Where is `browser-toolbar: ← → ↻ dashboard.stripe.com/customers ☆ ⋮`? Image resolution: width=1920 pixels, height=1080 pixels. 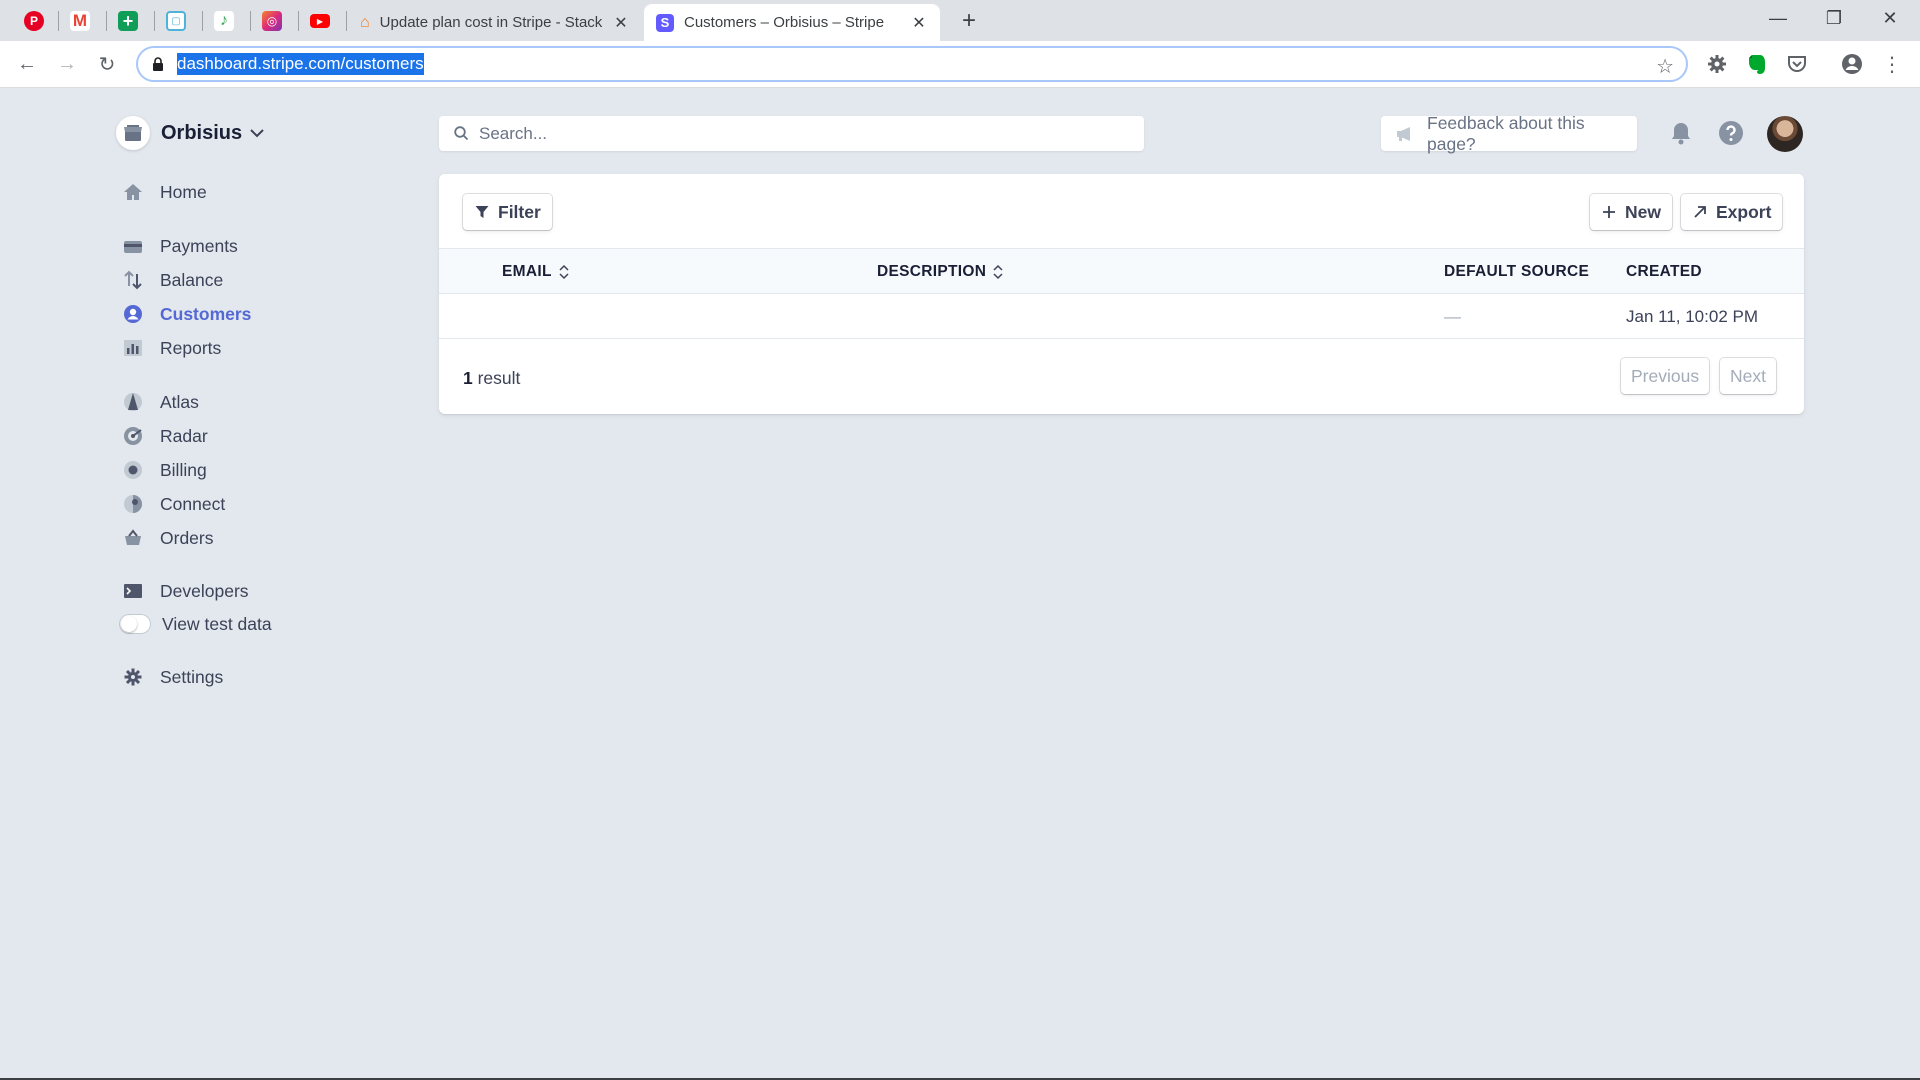
browser-toolbar: ← → ↻ dashboard.stripe.com/customers ☆ ⋮ is located at coordinates (960, 64).